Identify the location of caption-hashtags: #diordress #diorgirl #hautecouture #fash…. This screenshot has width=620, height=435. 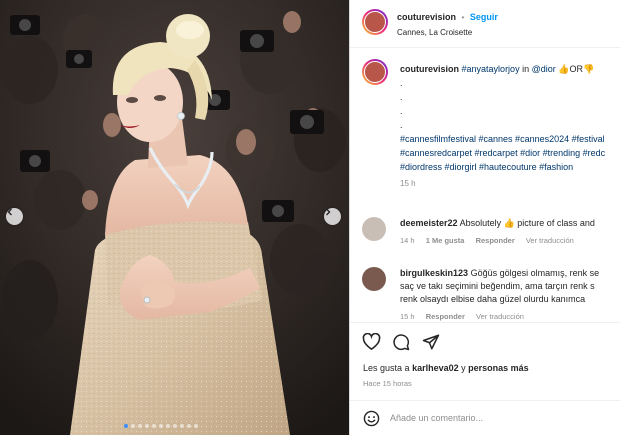
(510, 167).